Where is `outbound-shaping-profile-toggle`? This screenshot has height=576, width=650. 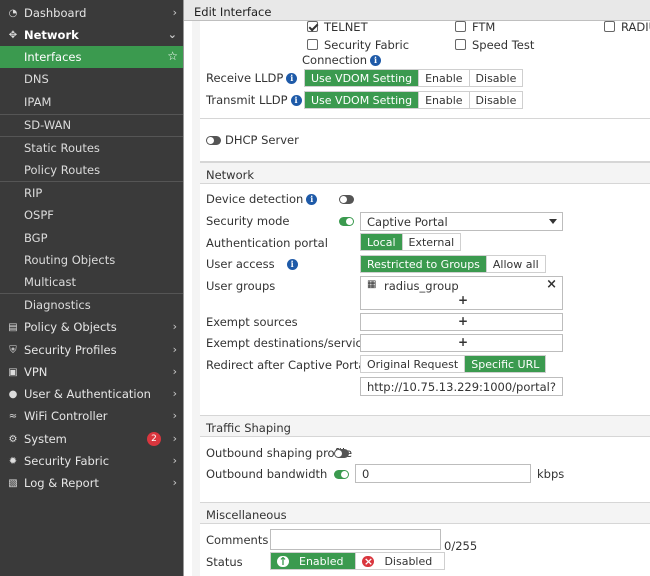
outbound-shaping-profile-toggle is located at coordinates (341, 453).